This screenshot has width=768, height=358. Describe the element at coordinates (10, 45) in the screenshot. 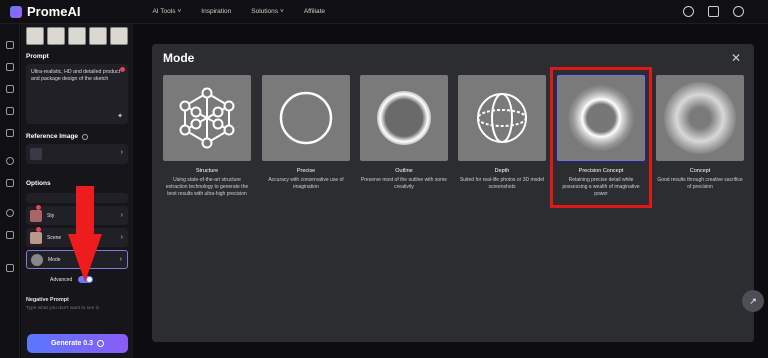

I see `home-icon` at that location.